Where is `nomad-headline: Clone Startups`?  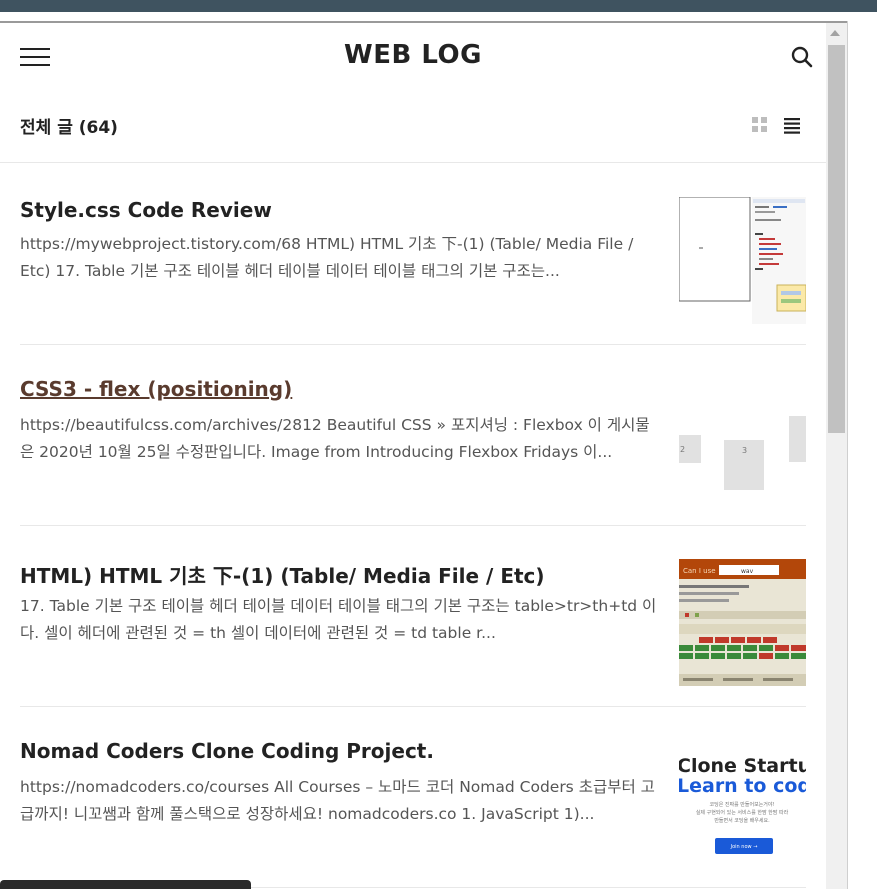 nomad-headline: Clone Startups is located at coordinates (742, 766).